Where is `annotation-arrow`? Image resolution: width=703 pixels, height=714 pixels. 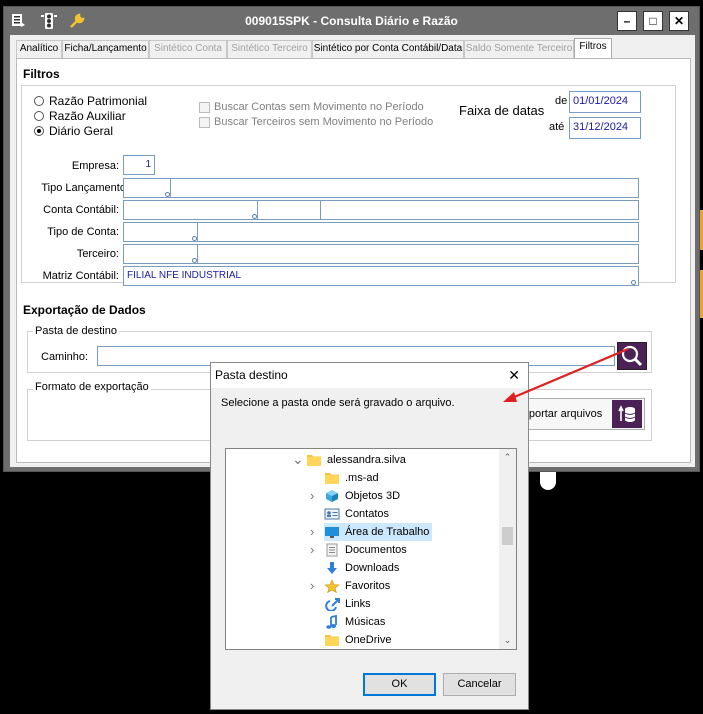
annotation-arrow is located at coordinates (566, 374).